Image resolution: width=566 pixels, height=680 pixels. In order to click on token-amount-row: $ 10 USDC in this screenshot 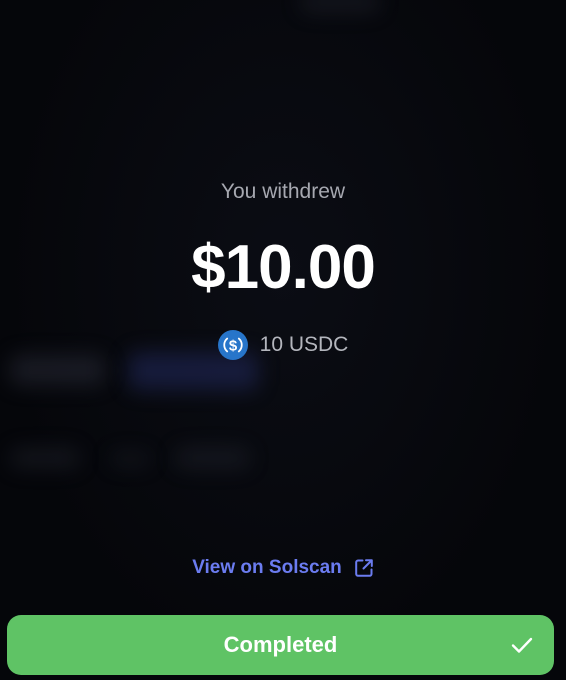, I will do `click(283, 345)`.